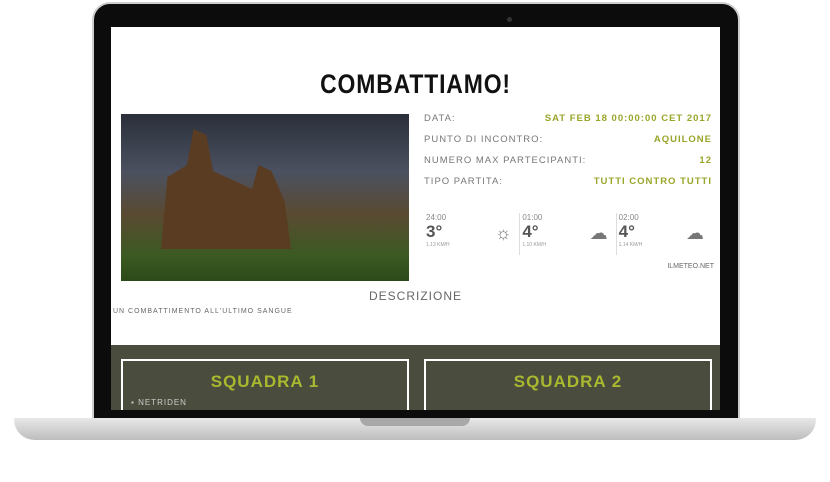  I want to click on info-value: 12, so click(705, 160).